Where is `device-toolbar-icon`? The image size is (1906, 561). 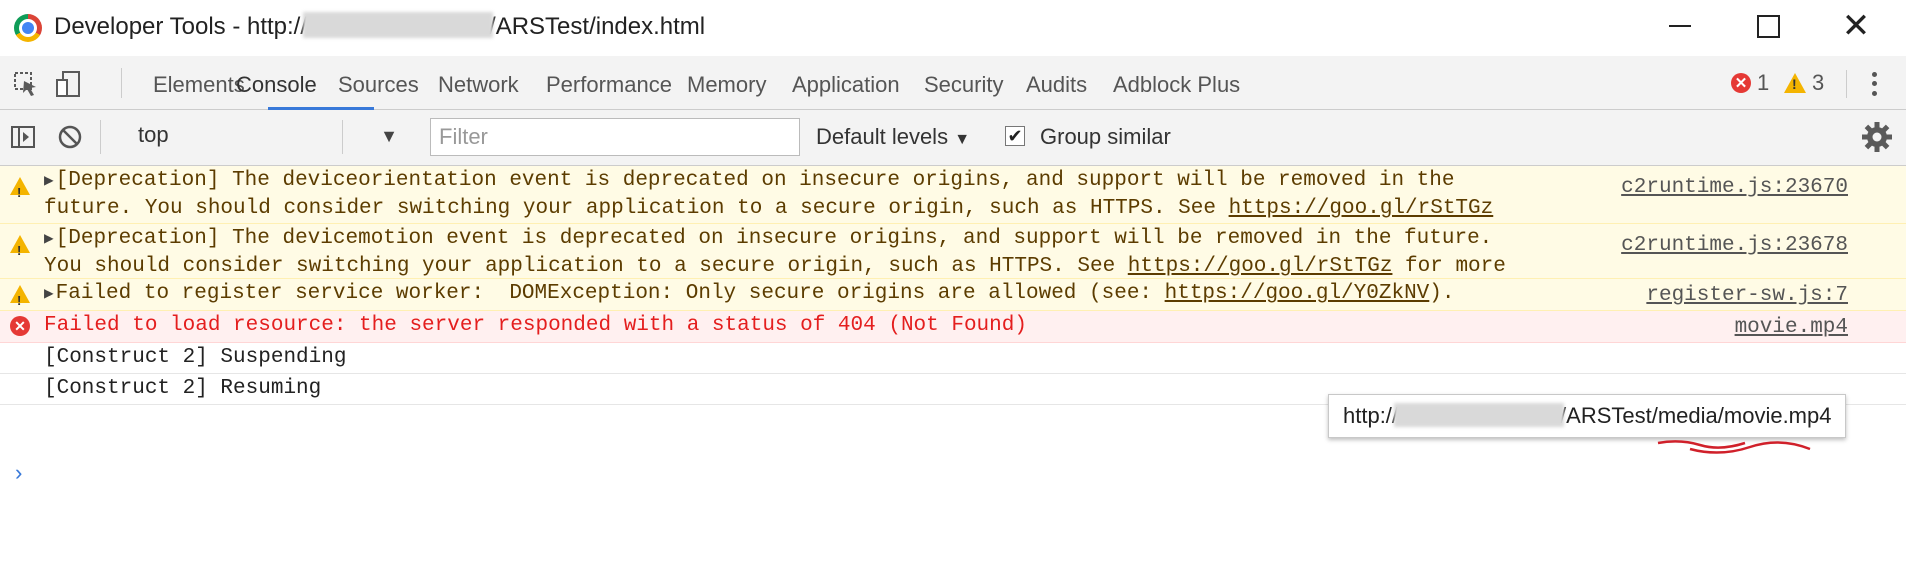
device-toolbar-icon is located at coordinates (68, 84).